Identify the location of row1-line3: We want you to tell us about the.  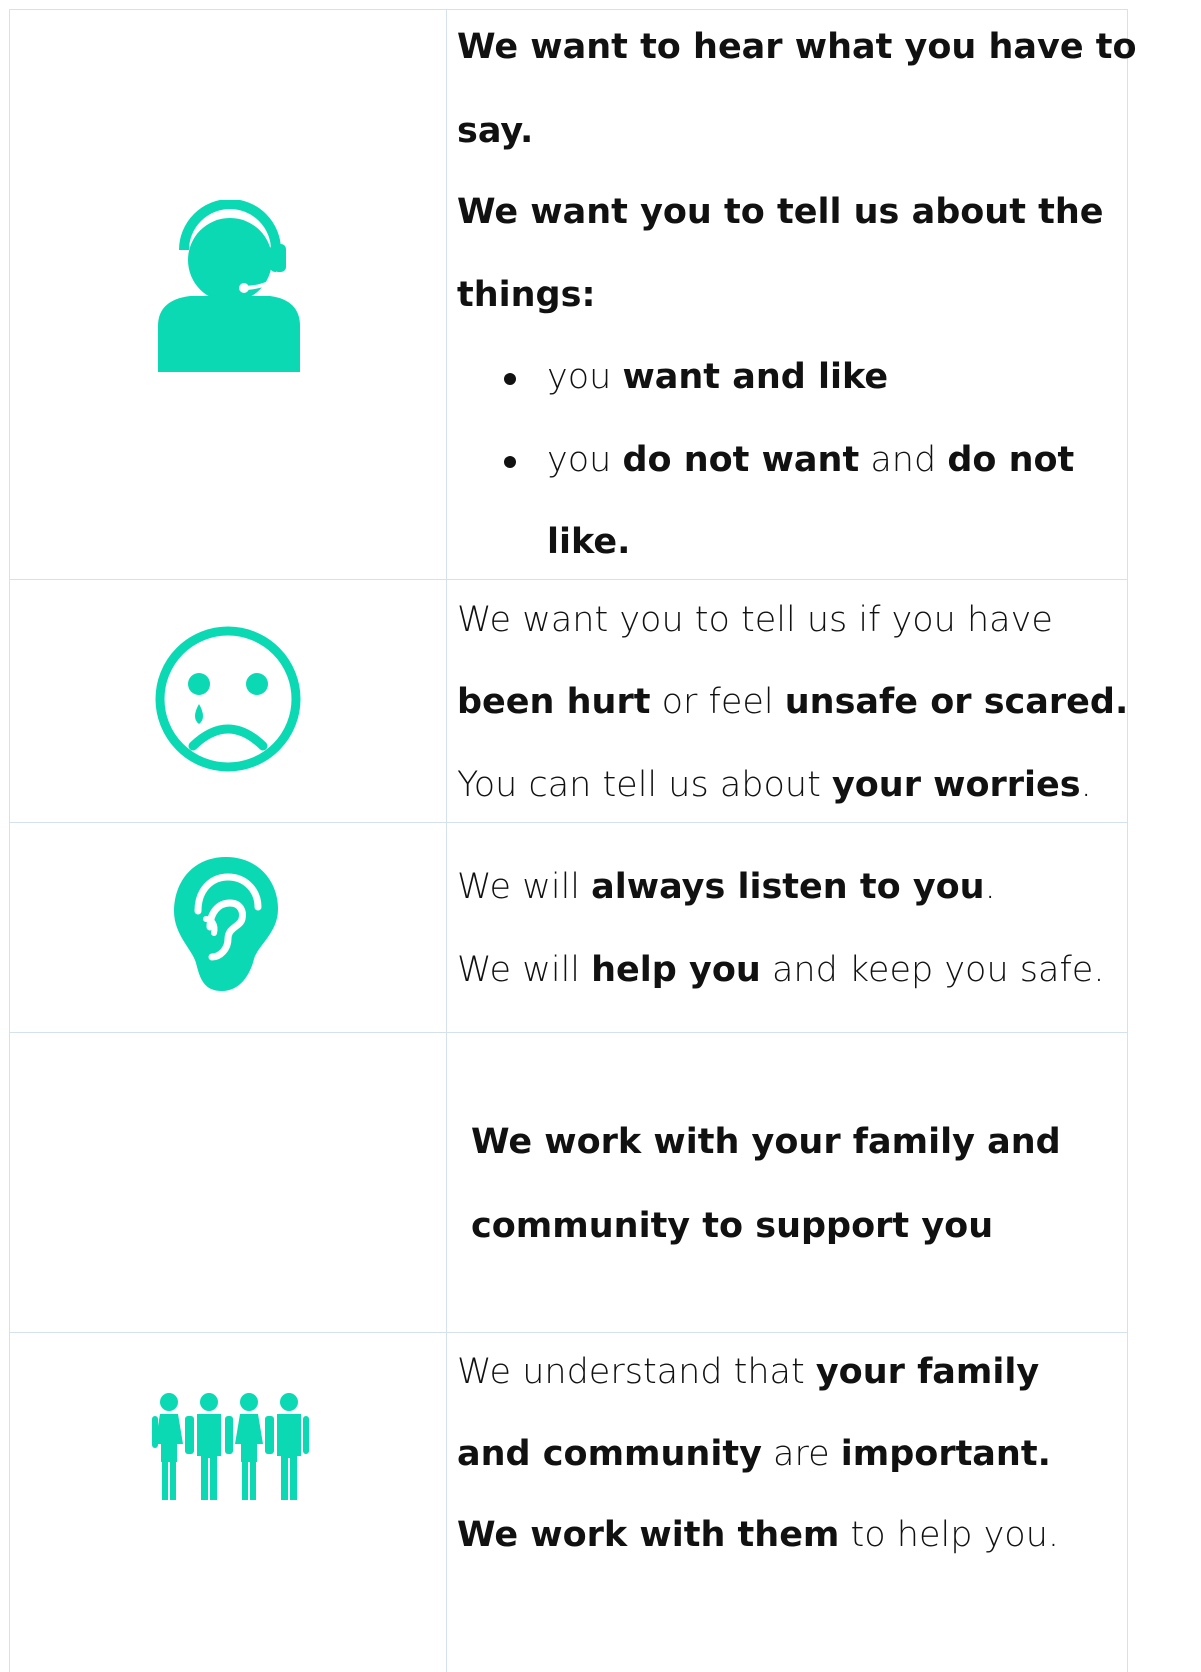
(780, 212).